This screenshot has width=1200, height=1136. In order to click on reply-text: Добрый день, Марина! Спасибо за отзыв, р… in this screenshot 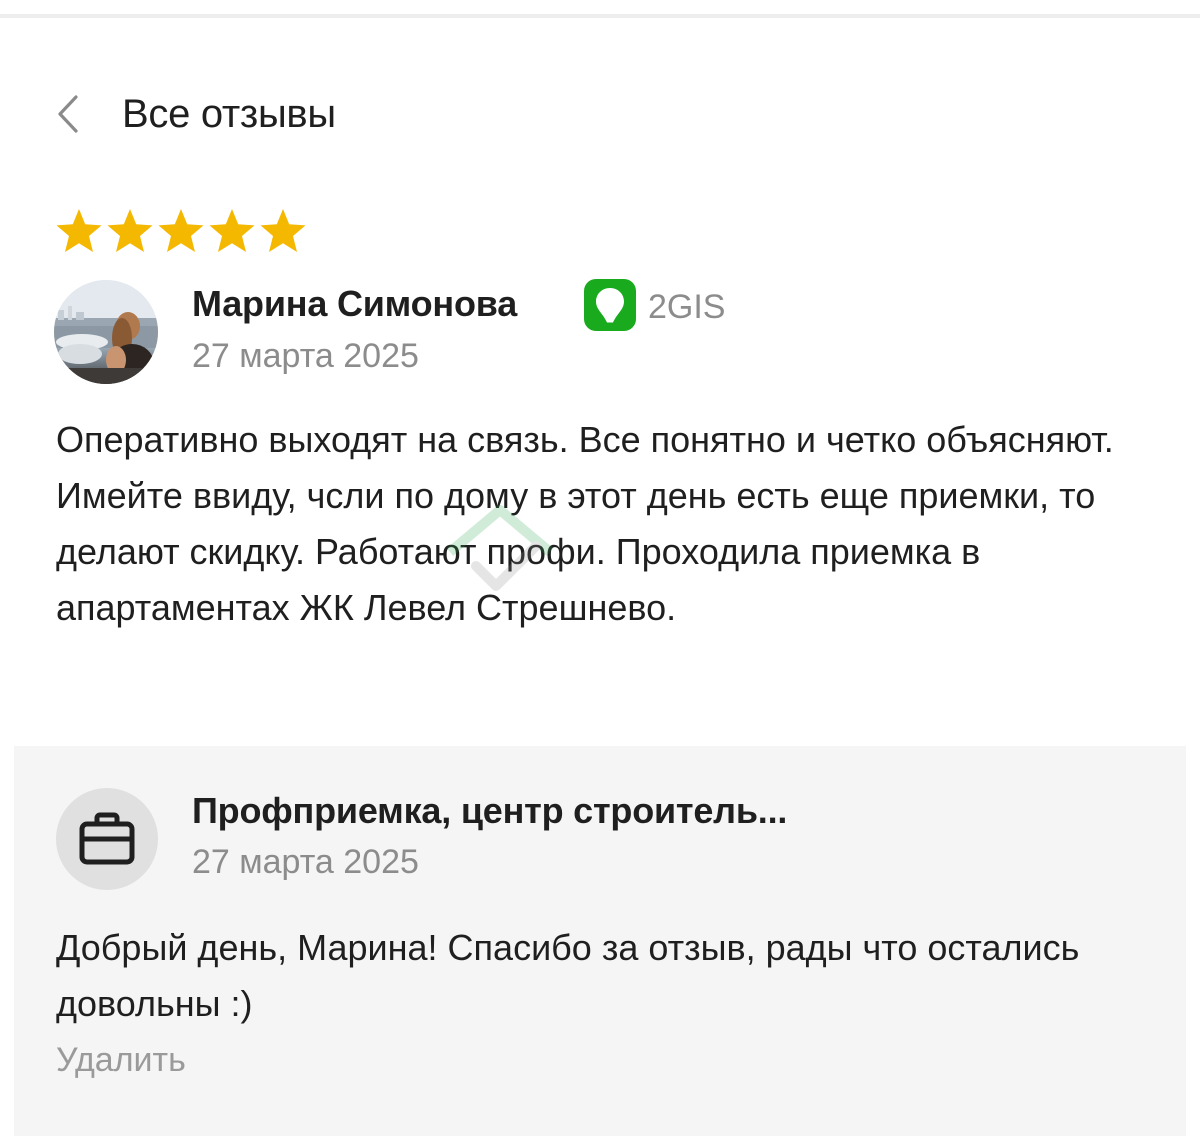, I will do `click(568, 975)`.